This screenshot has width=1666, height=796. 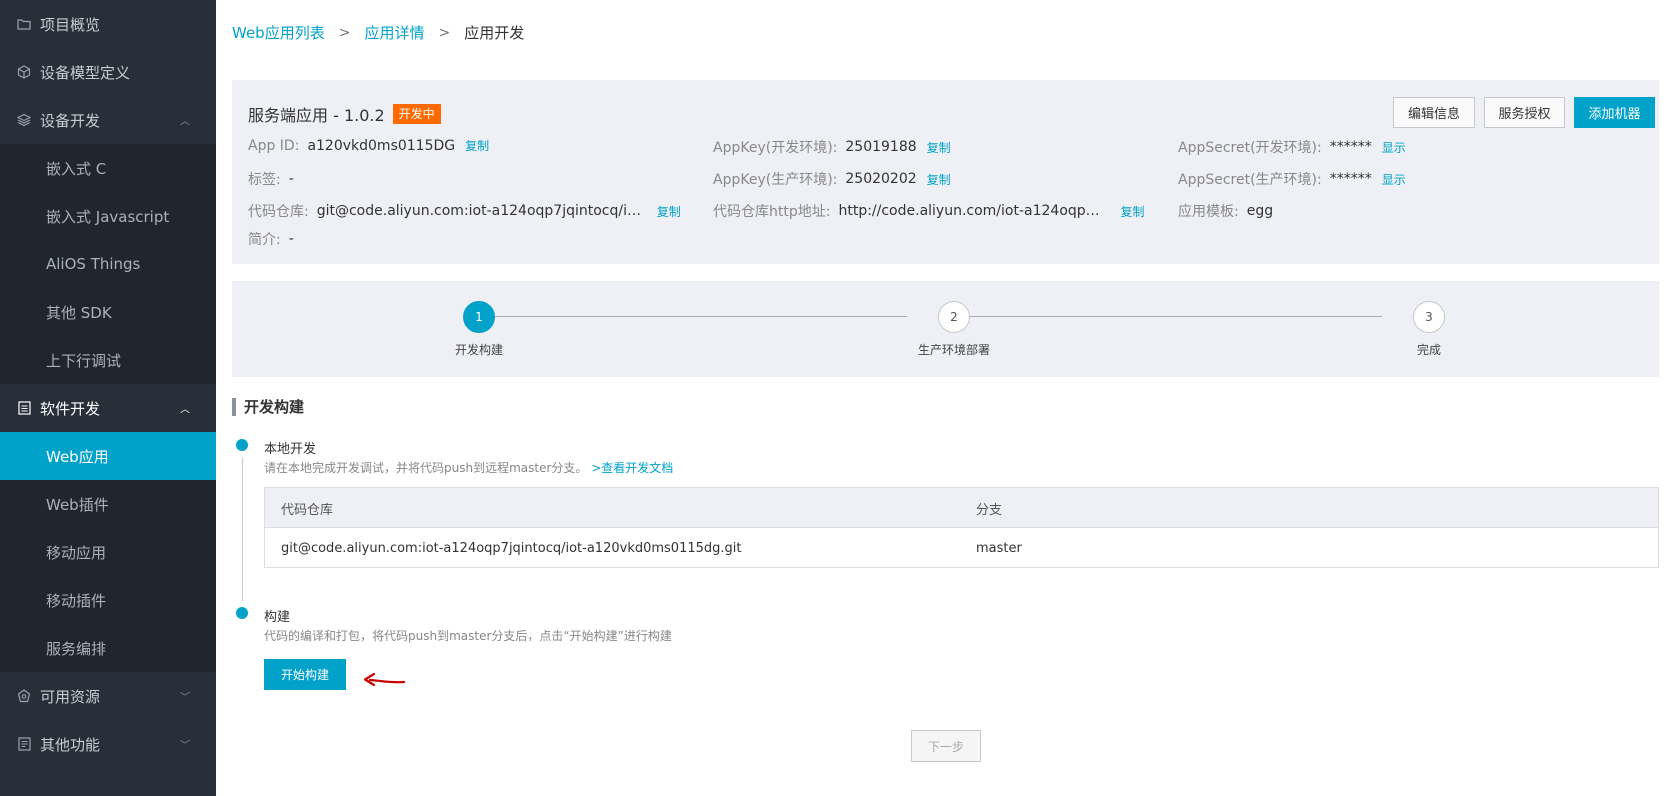 I want to click on cube-icon, so click(x=24, y=72).